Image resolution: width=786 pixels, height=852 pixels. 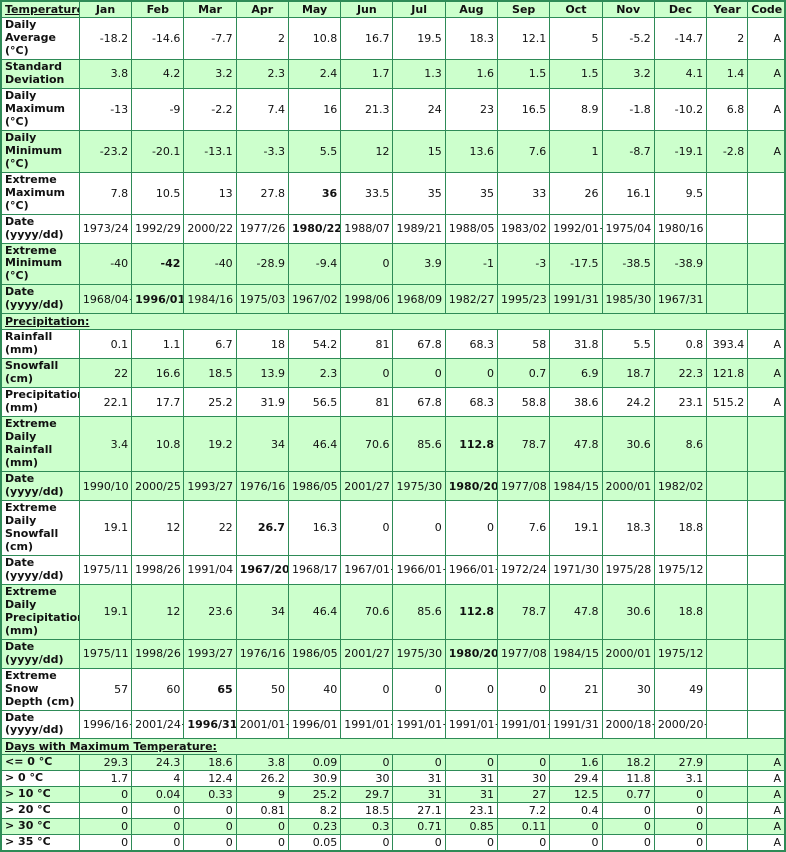 What do you see at coordinates (576, 38) in the screenshot?
I see `cell-oct: 5` at bounding box center [576, 38].